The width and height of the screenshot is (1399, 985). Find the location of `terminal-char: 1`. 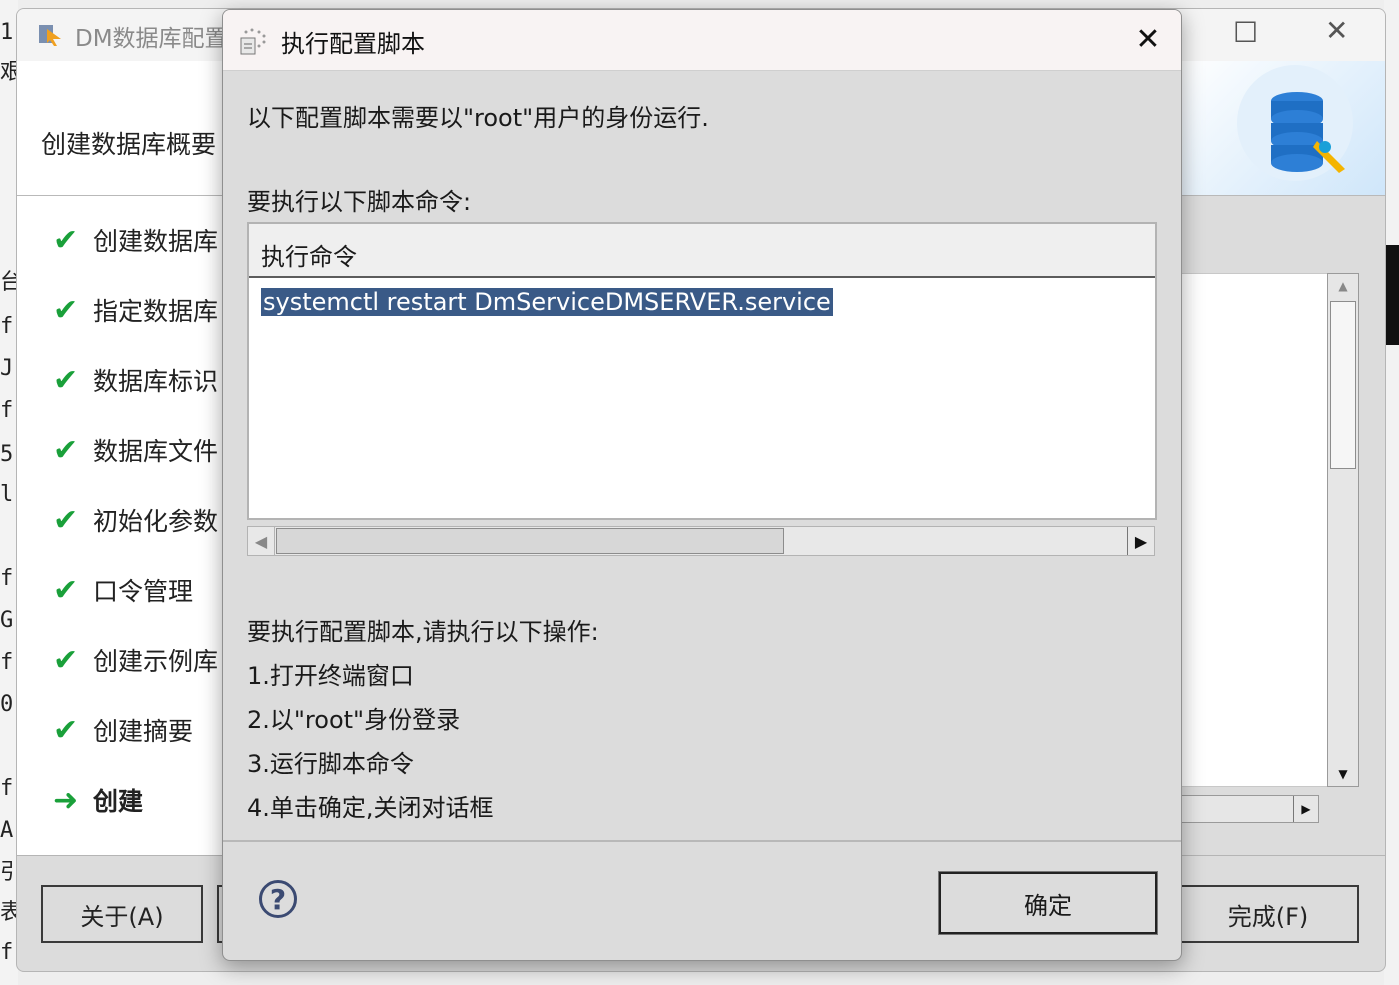

terminal-char: 1 is located at coordinates (7, 32).